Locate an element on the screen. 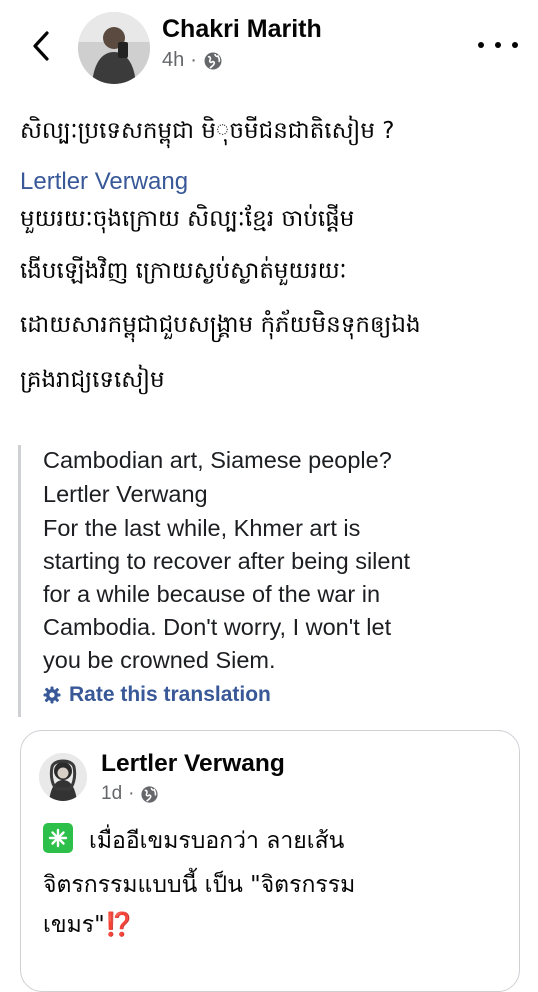 The width and height of the screenshot is (538, 992). chevron-left-icon is located at coordinates (41, 46).